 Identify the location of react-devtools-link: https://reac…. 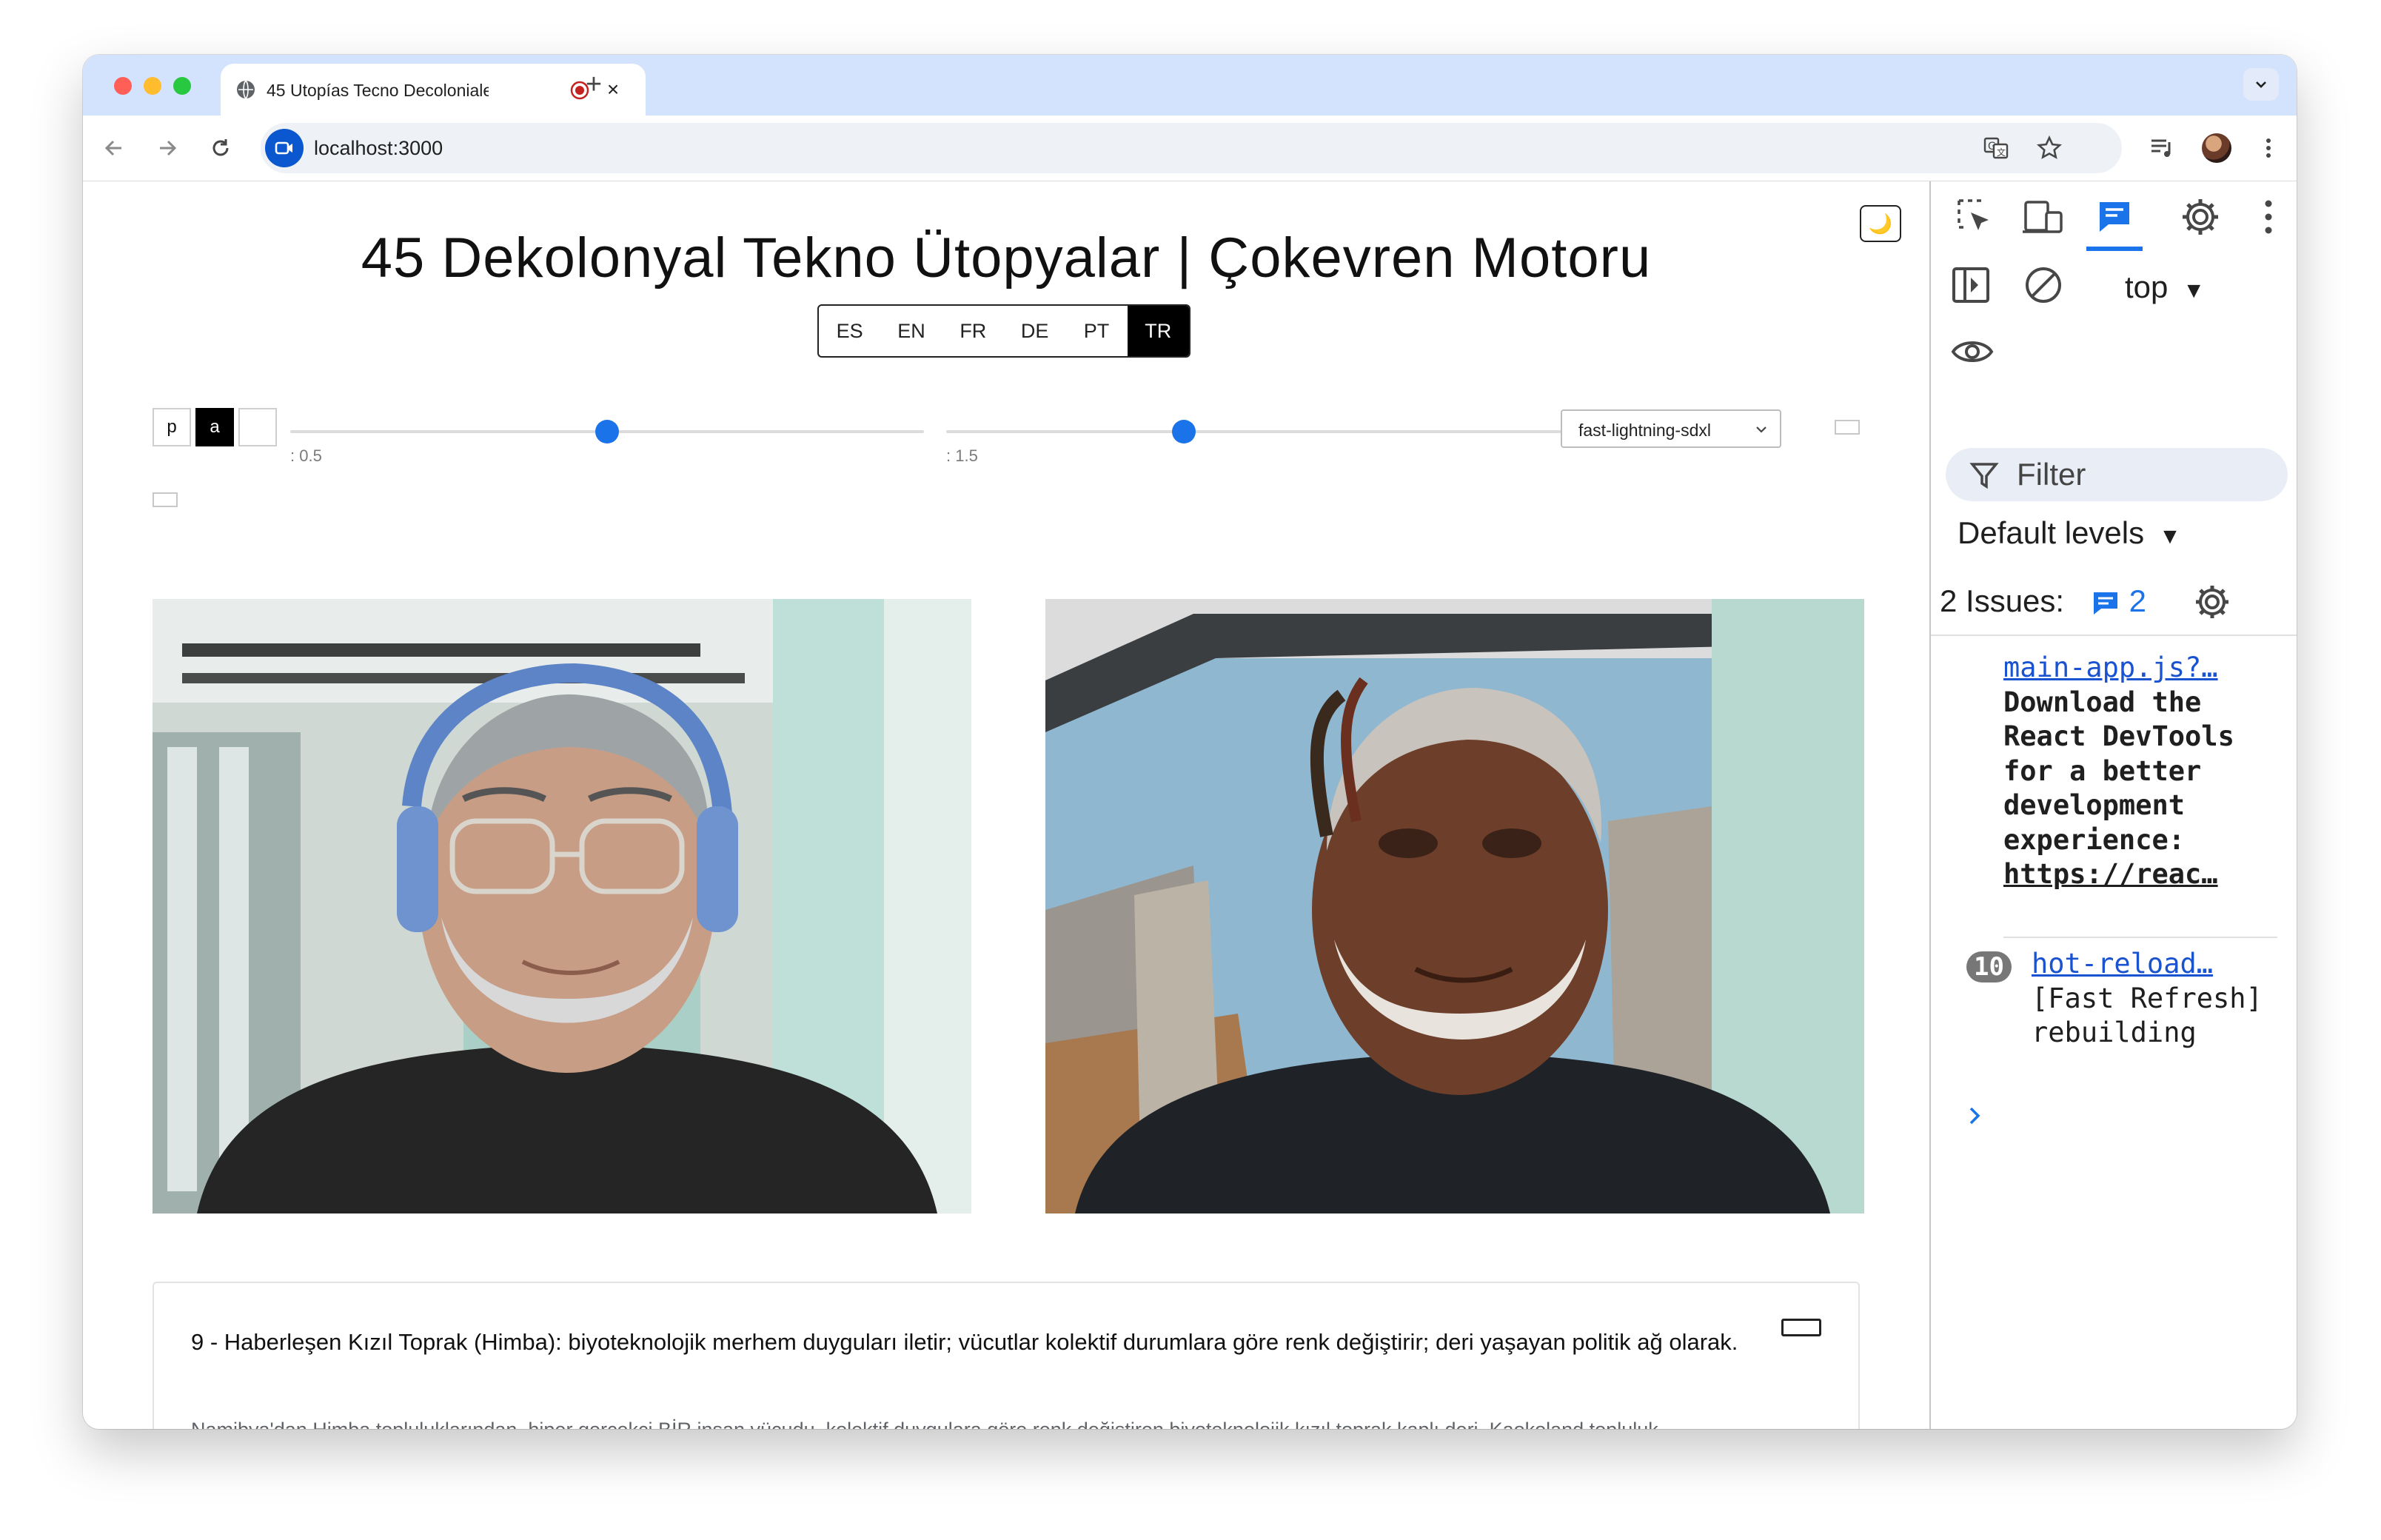
(2140, 874).